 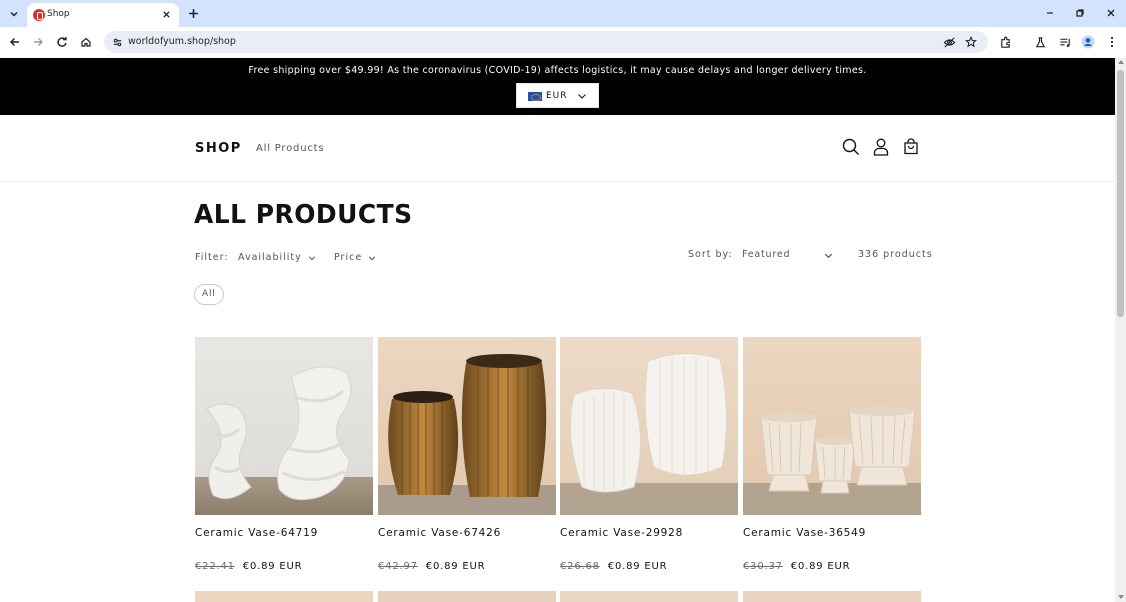 I want to click on filter-label: Filter:, so click(x=212, y=257).